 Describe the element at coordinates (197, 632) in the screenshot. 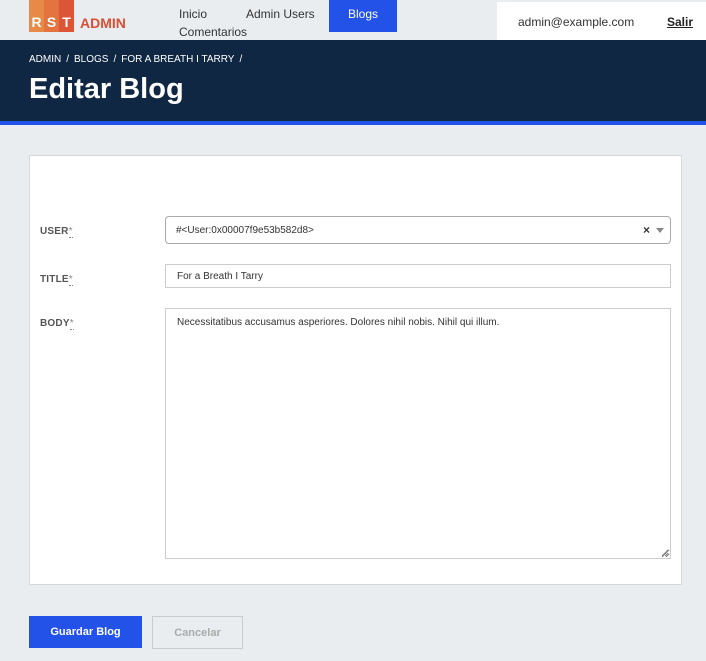

I see `cancel-button: Cancelar` at that location.